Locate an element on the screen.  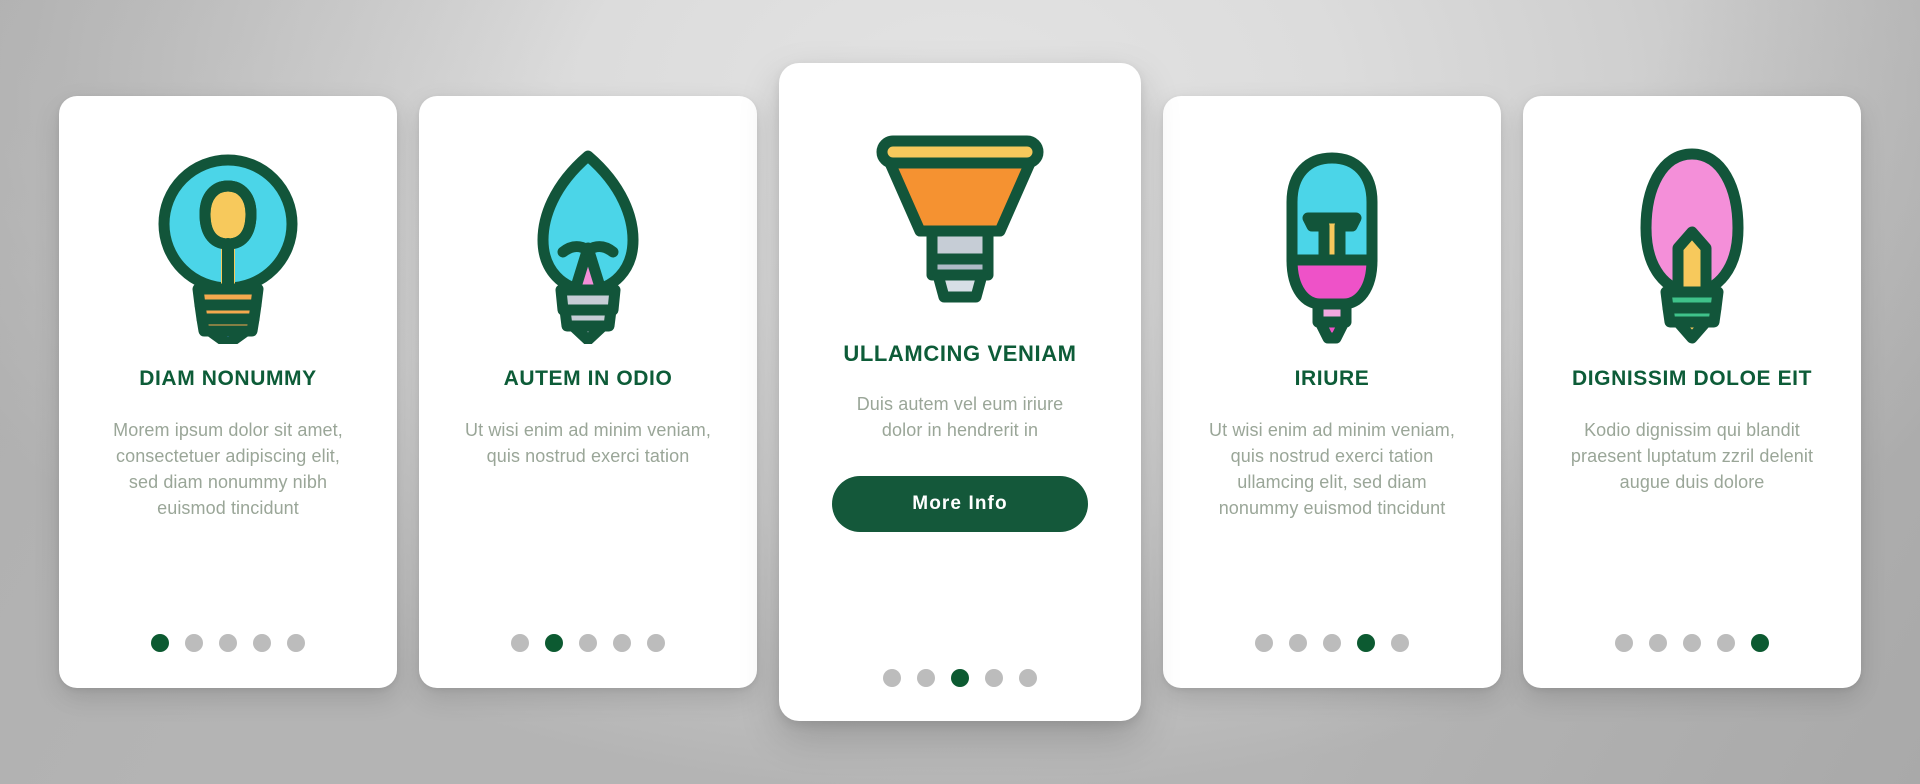
card-title: Dignissim Doloe Eit is located at coordinates (1692, 378).